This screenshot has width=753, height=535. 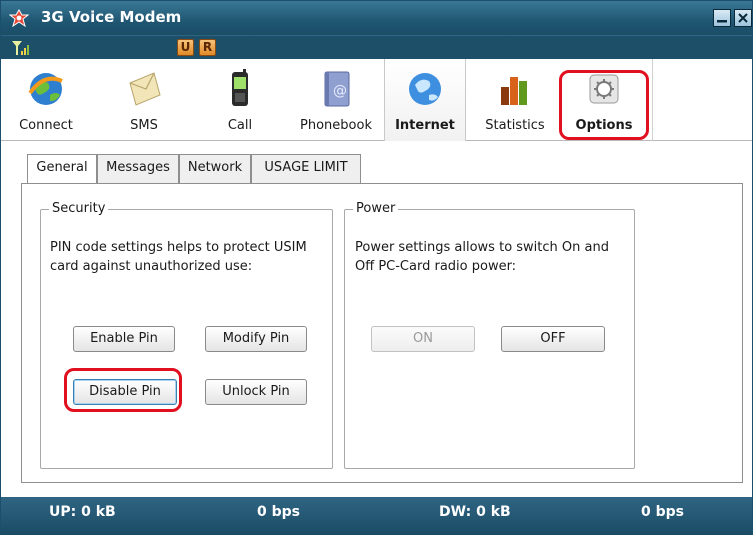 I want to click on traffic-status-bar: UP: 0 kB 0 bps DW: 0 kB 0 bps, so click(x=376, y=516).